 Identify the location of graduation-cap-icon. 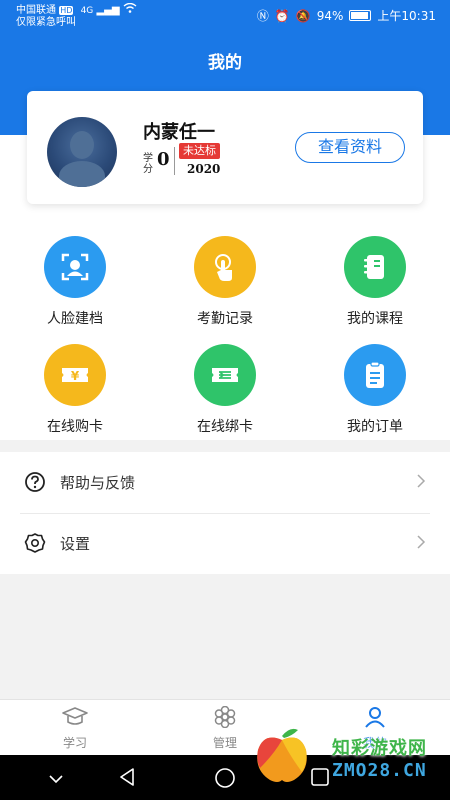
(75, 718).